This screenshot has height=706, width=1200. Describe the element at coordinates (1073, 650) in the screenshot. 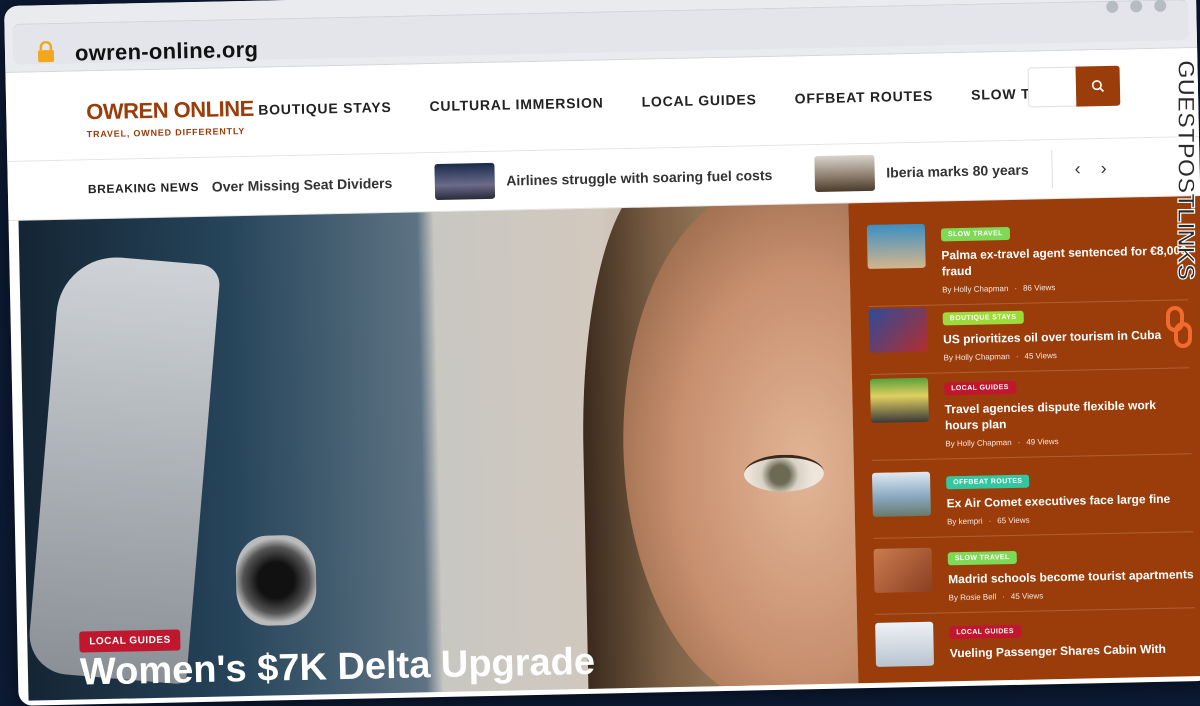

I see `article-title: Vueling Passenger Shares Cabin With` at that location.